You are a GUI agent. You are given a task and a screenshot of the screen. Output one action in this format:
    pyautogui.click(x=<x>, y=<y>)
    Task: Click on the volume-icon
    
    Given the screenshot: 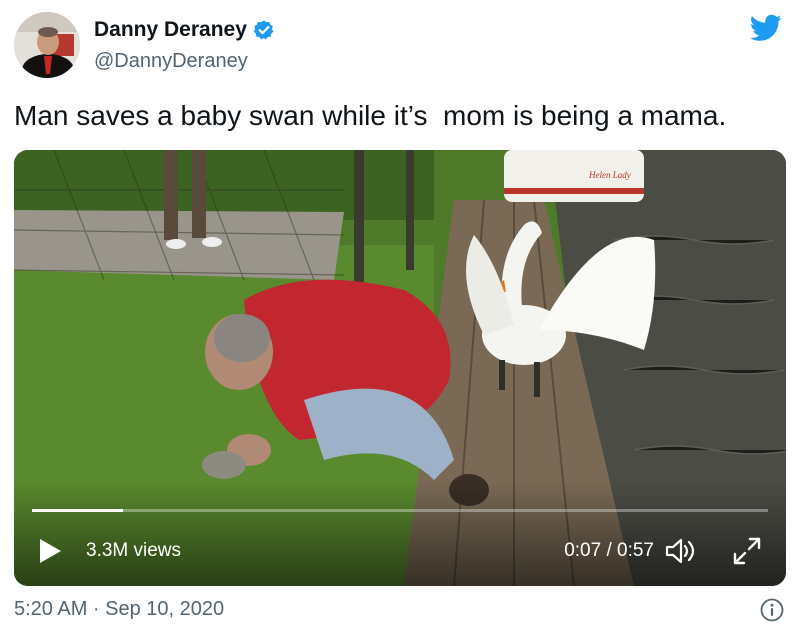 What is the action you would take?
    pyautogui.click(x=680, y=551)
    